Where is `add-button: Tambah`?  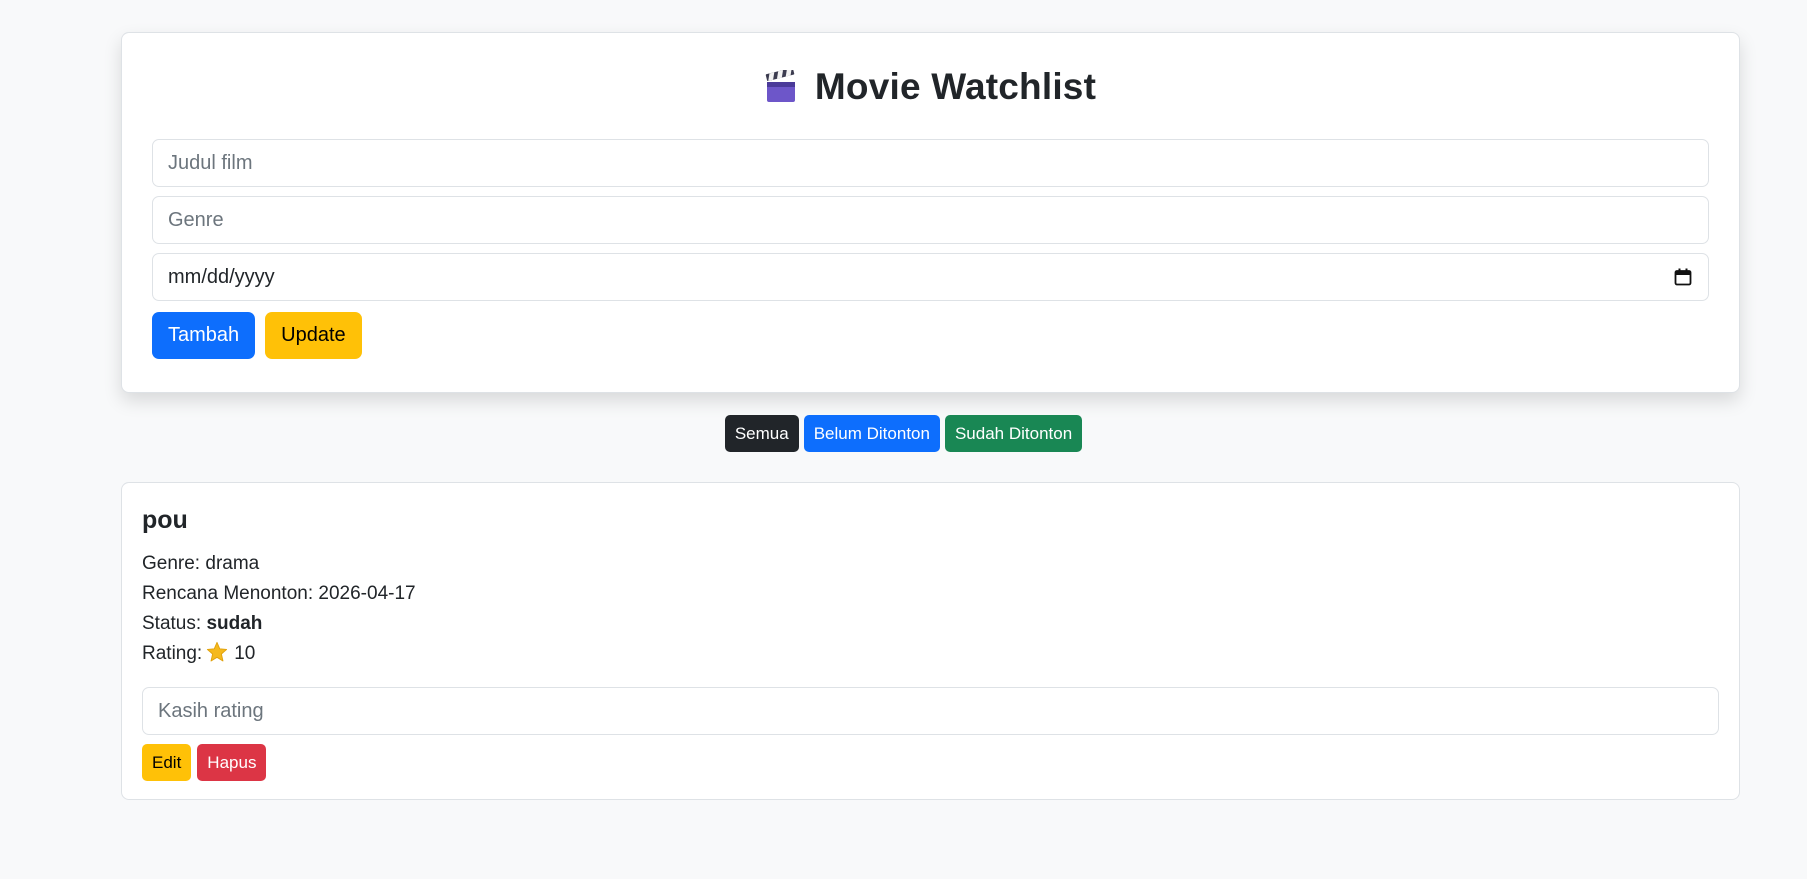
add-button: Tambah is located at coordinates (204, 335).